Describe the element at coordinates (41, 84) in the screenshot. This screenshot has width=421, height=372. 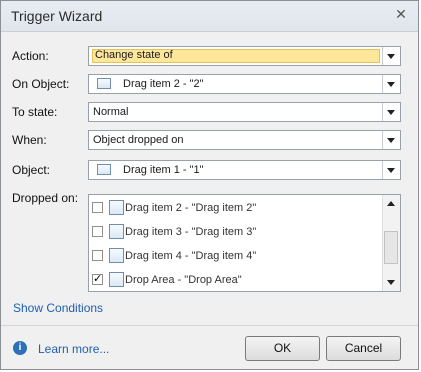
I see `on-object-label: On Object:` at that location.